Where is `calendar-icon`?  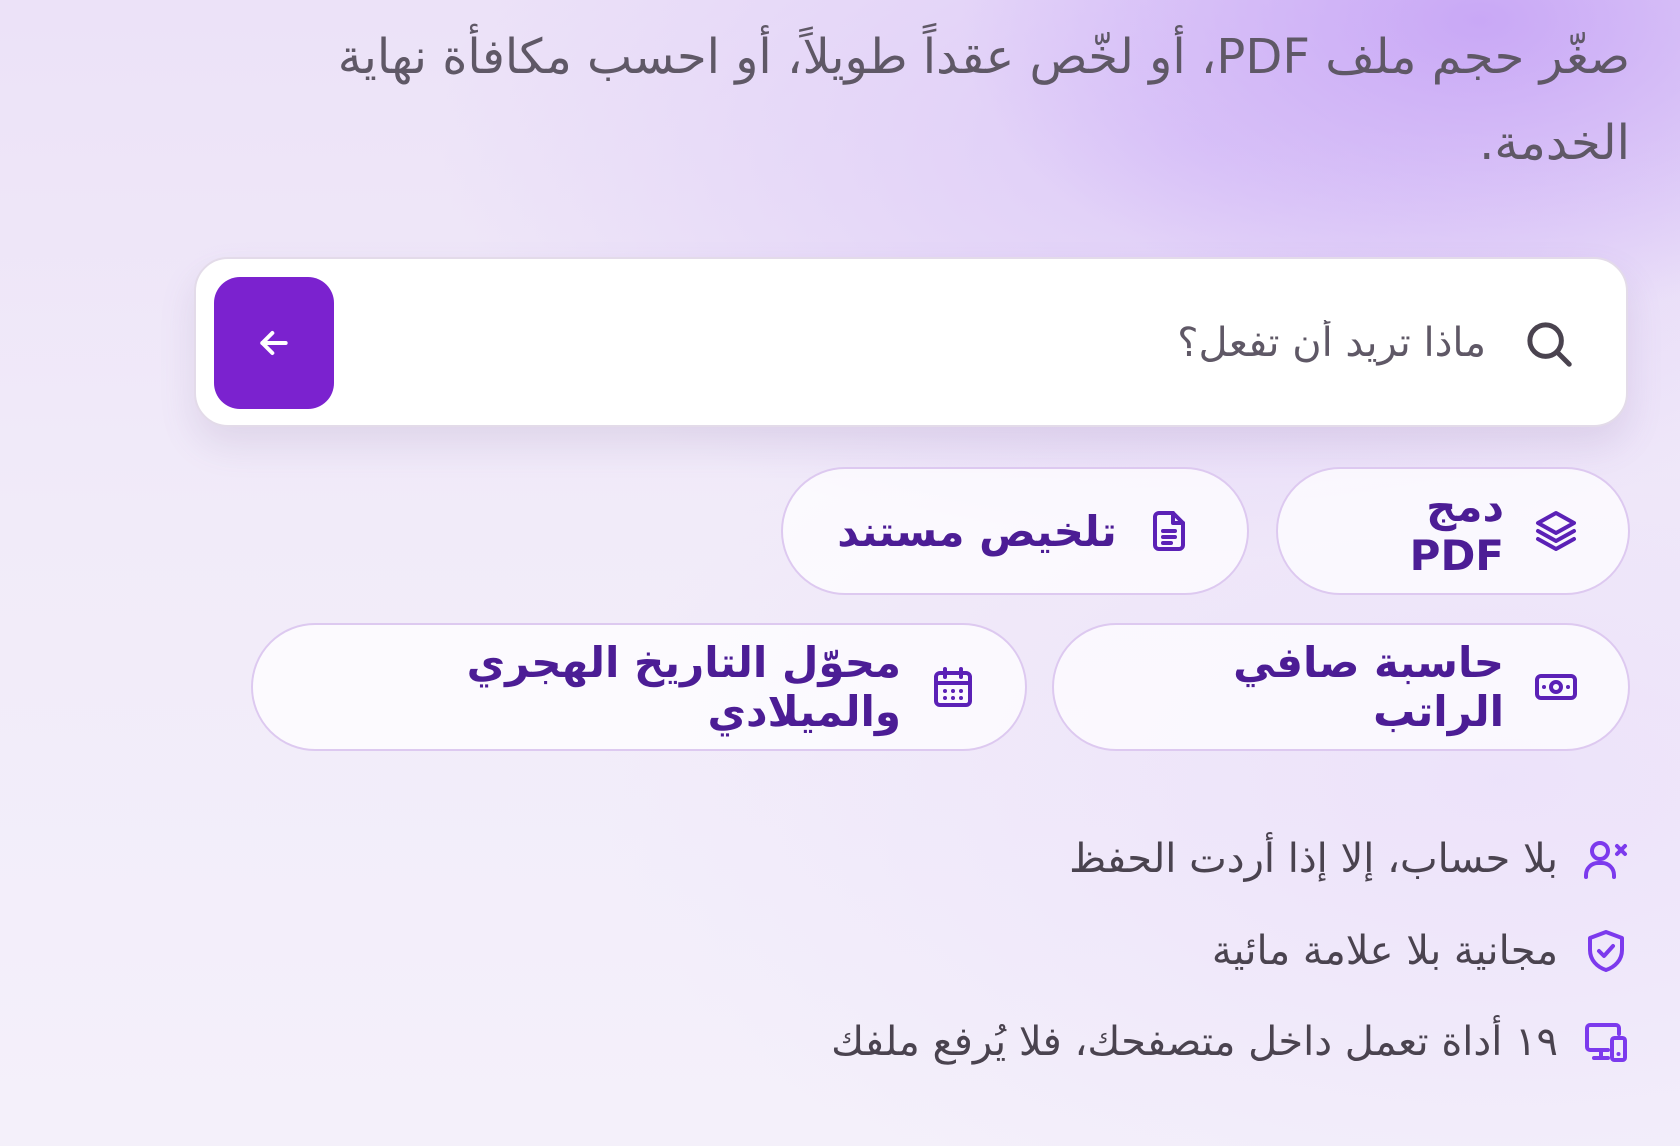 calendar-icon is located at coordinates (953, 687).